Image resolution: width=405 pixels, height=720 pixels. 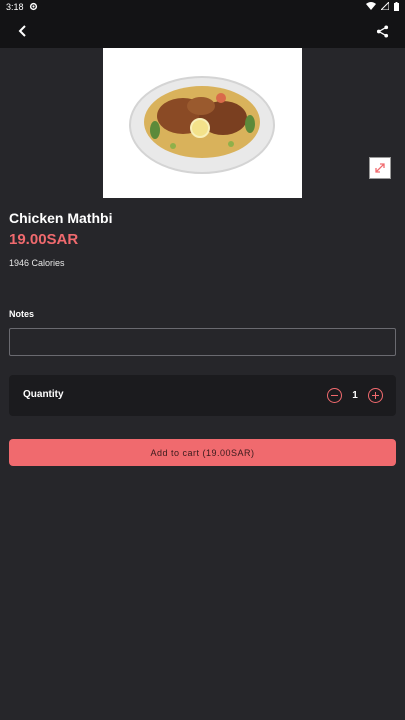 What do you see at coordinates (202, 395) in the screenshot?
I see `quantity-card: Quantity 1` at bounding box center [202, 395].